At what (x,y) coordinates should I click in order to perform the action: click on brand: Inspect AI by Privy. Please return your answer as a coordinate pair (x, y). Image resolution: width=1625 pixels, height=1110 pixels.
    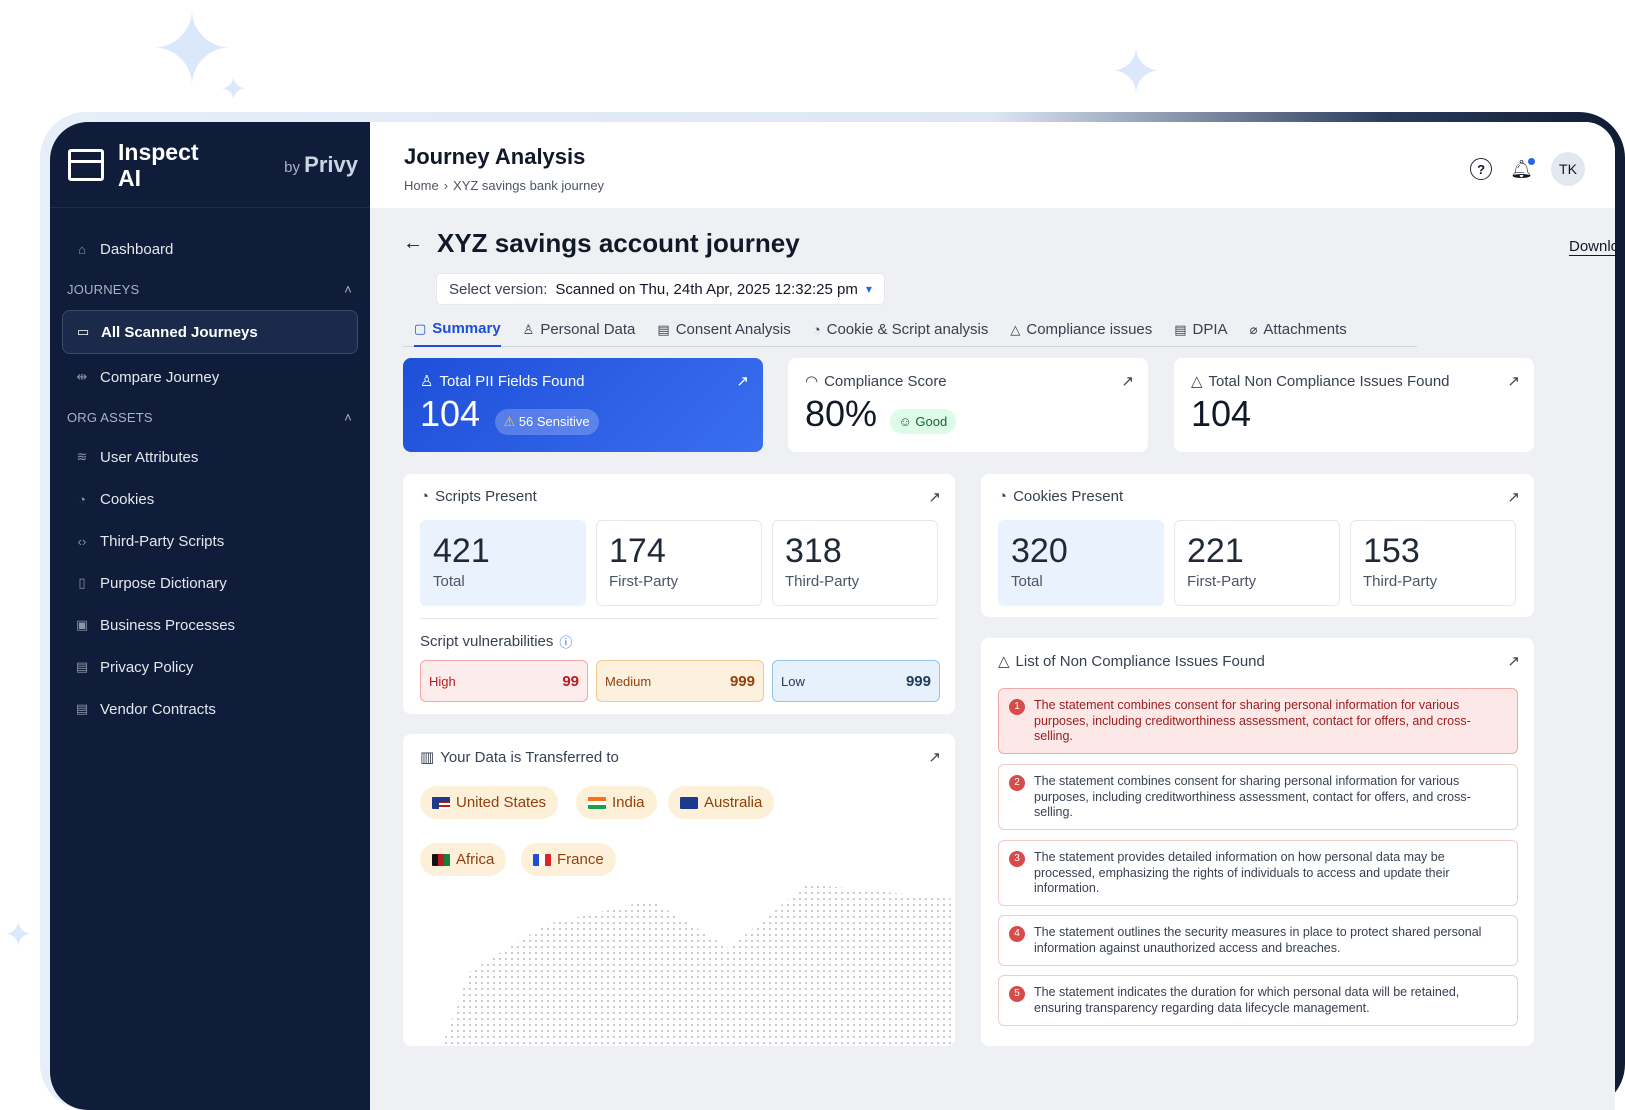
    Looking at the image, I should click on (210, 165).